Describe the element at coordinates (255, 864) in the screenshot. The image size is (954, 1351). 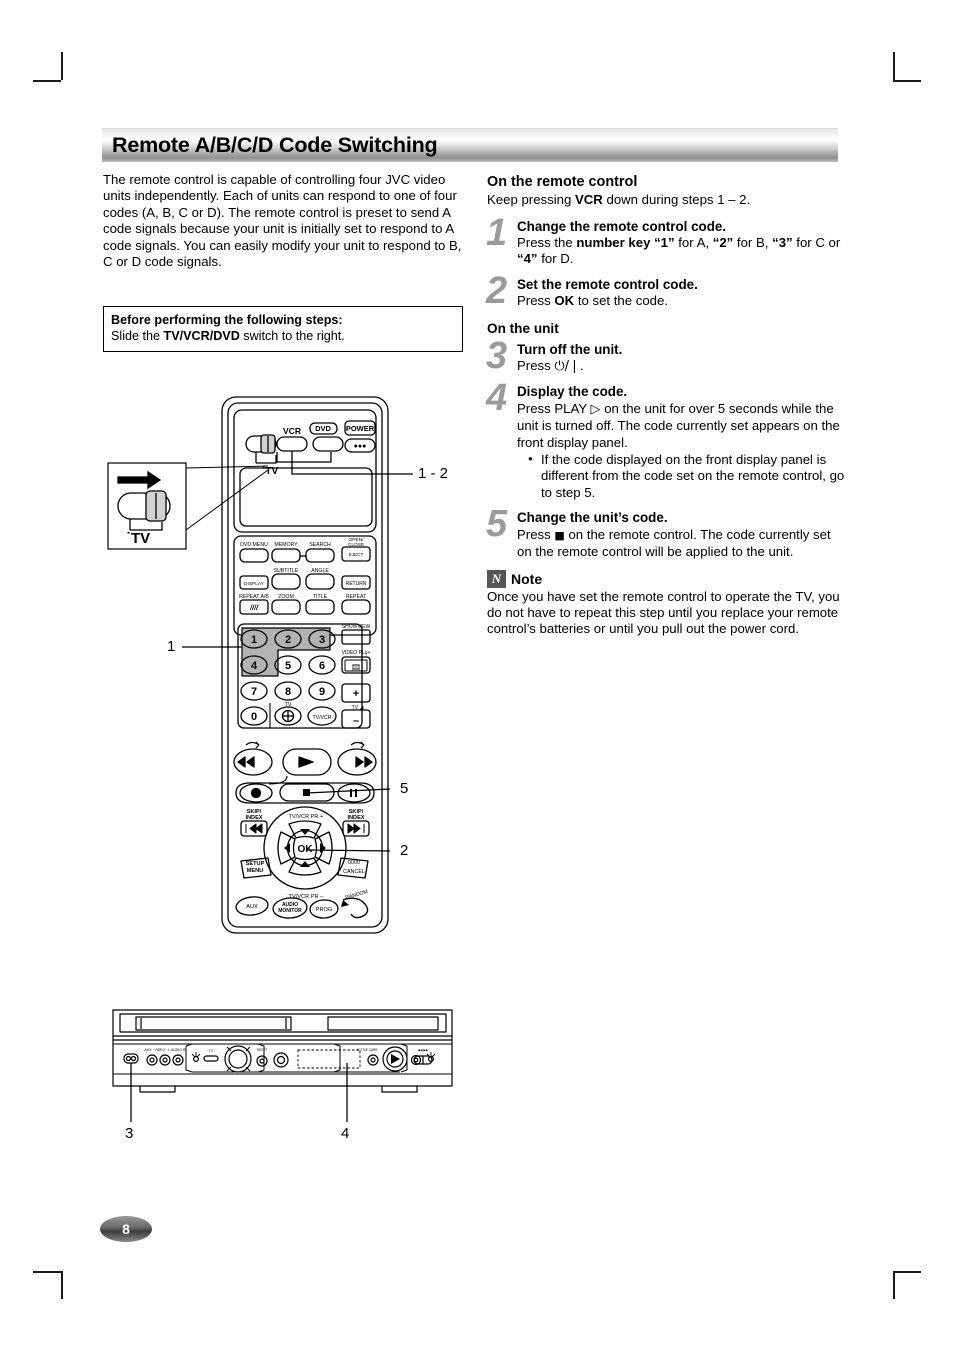
I see `remote-label-setup: SETUP` at that location.